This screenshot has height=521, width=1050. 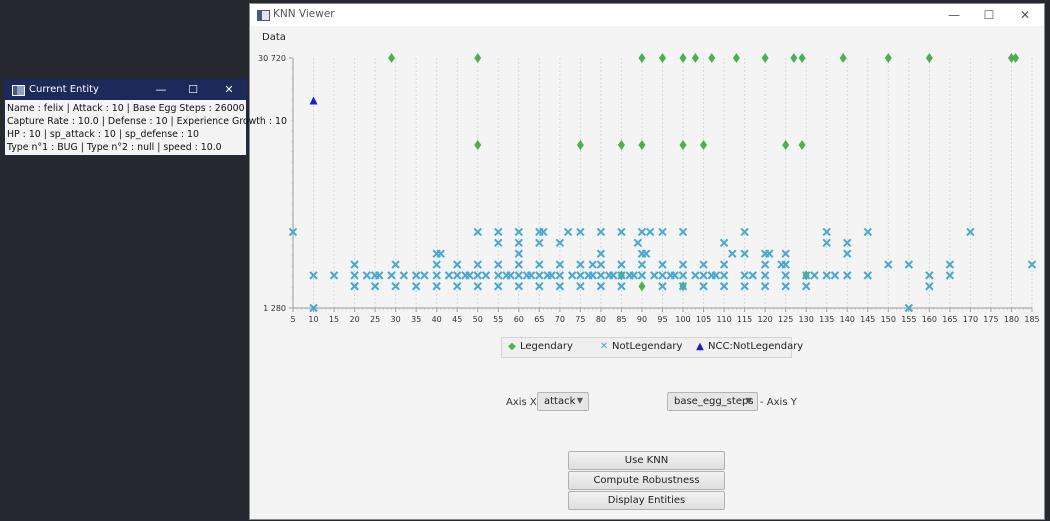 What do you see at coordinates (396, 319) in the screenshot?
I see `x-tick-label: 30` at bounding box center [396, 319].